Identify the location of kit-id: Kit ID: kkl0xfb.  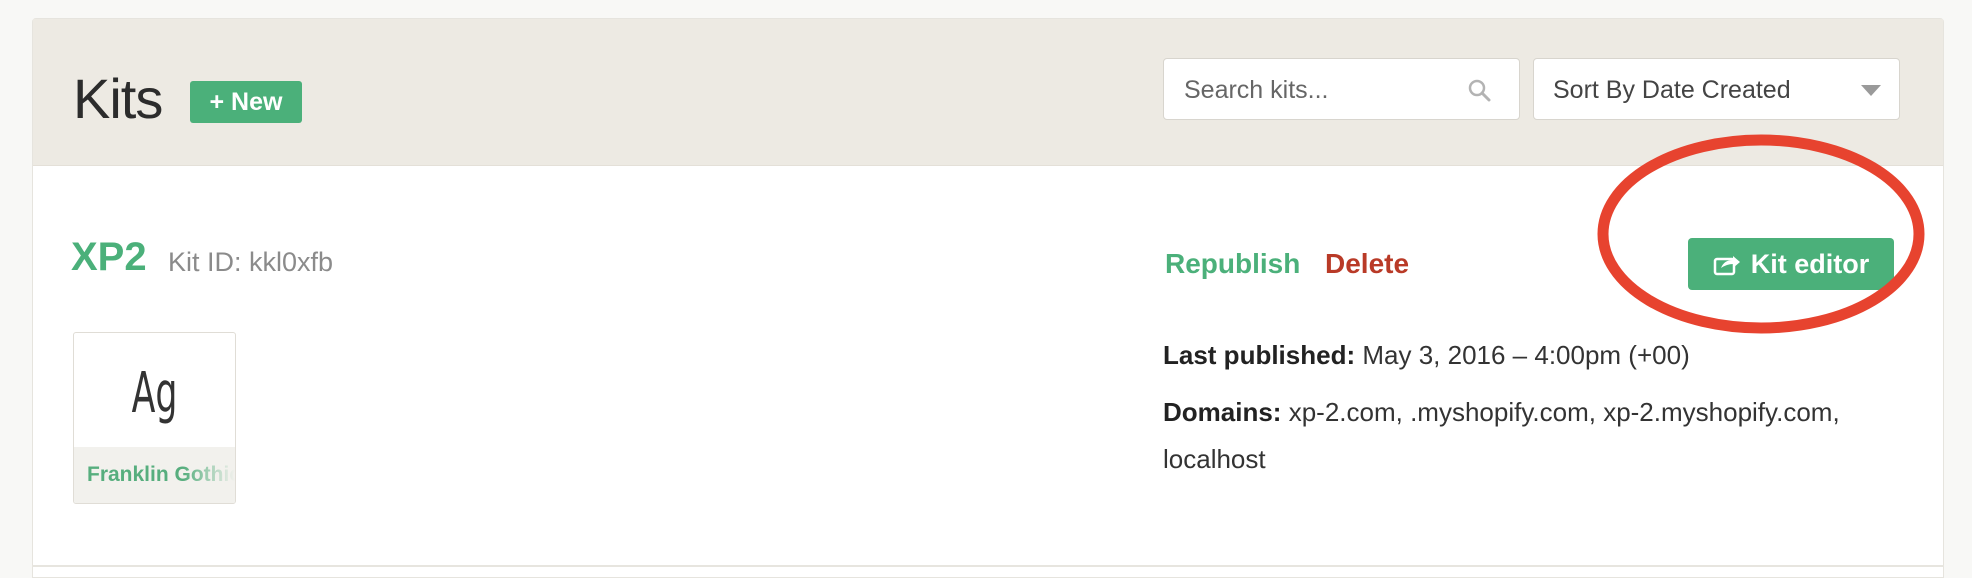
(251, 262).